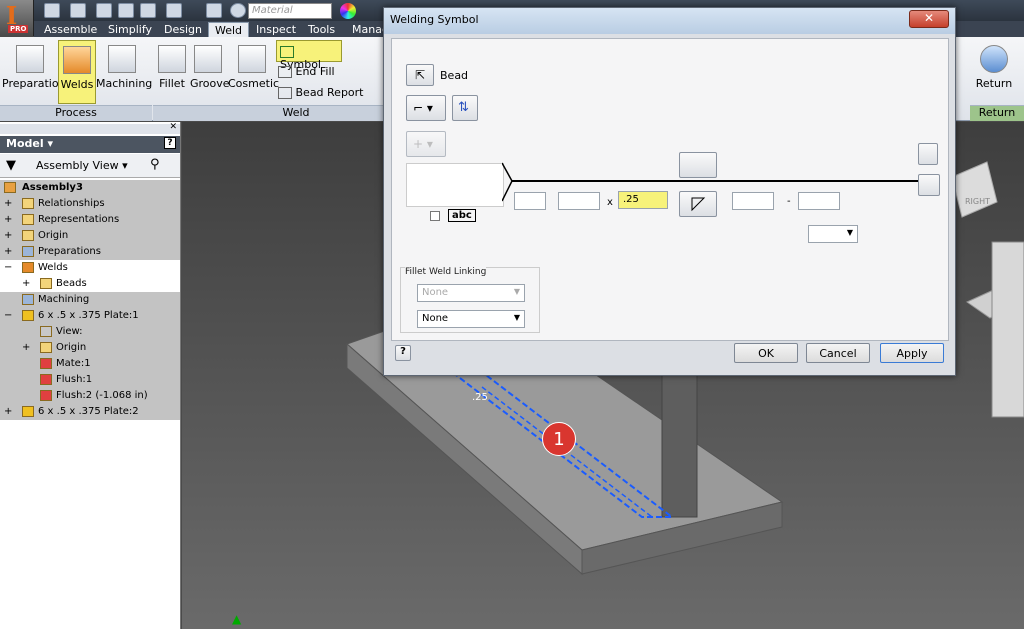  Describe the element at coordinates (321, 94) in the screenshot. I see `bead-report-button: Bead Report` at that location.